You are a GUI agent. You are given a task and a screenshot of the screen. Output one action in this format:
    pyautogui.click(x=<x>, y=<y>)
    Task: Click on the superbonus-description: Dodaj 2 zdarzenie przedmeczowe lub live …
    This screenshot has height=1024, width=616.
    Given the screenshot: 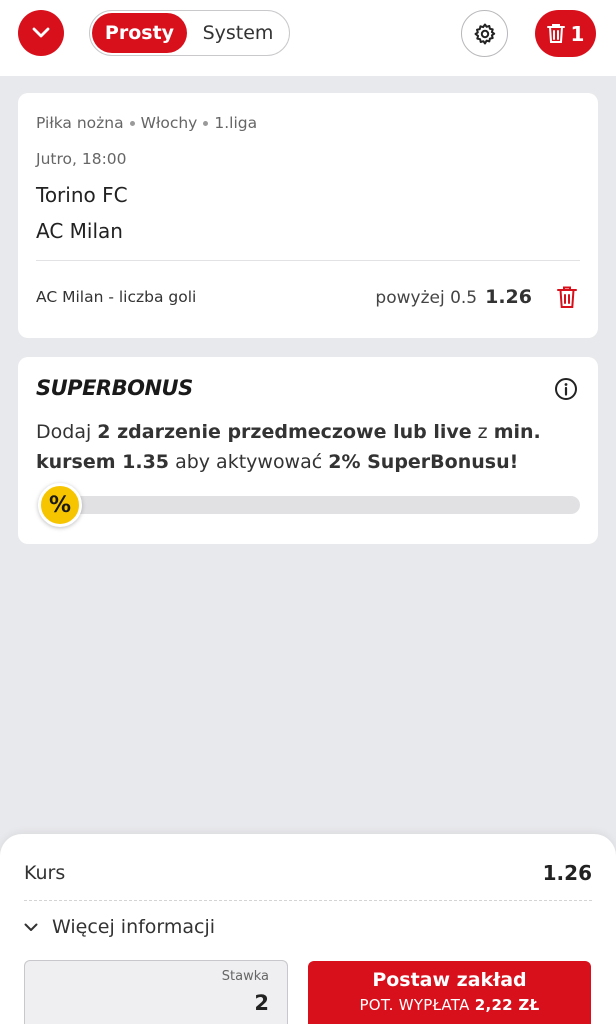 What is the action you would take?
    pyautogui.click(x=296, y=447)
    